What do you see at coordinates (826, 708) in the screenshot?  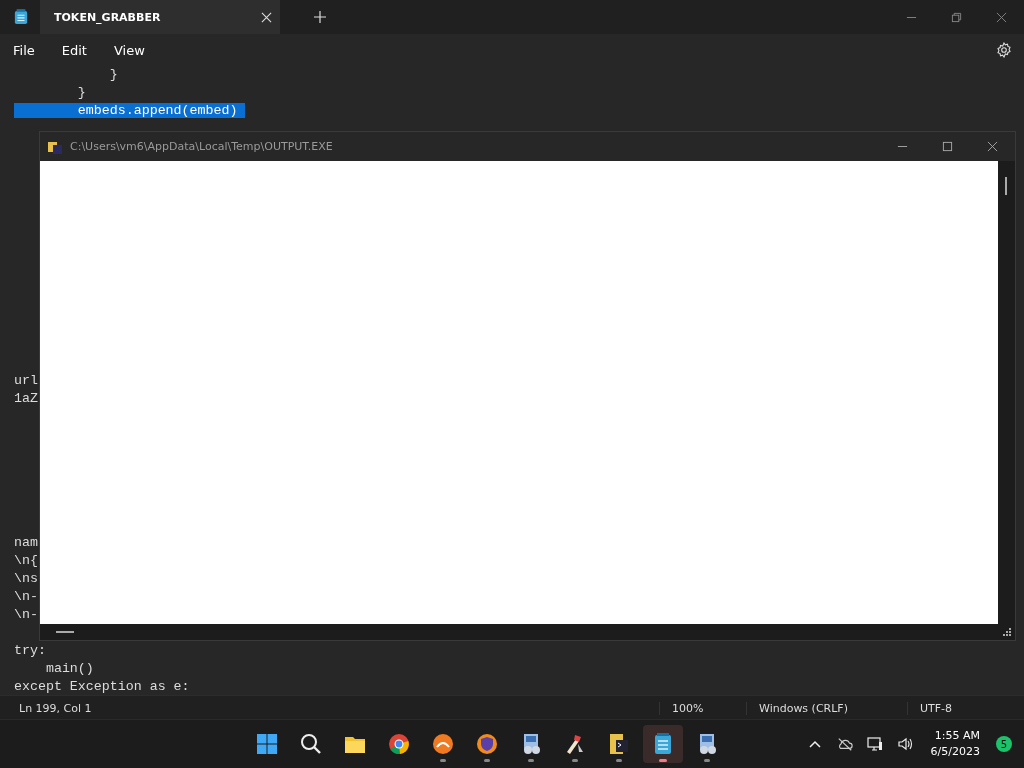 I see `line-ending: Windows (CRLF)` at bounding box center [826, 708].